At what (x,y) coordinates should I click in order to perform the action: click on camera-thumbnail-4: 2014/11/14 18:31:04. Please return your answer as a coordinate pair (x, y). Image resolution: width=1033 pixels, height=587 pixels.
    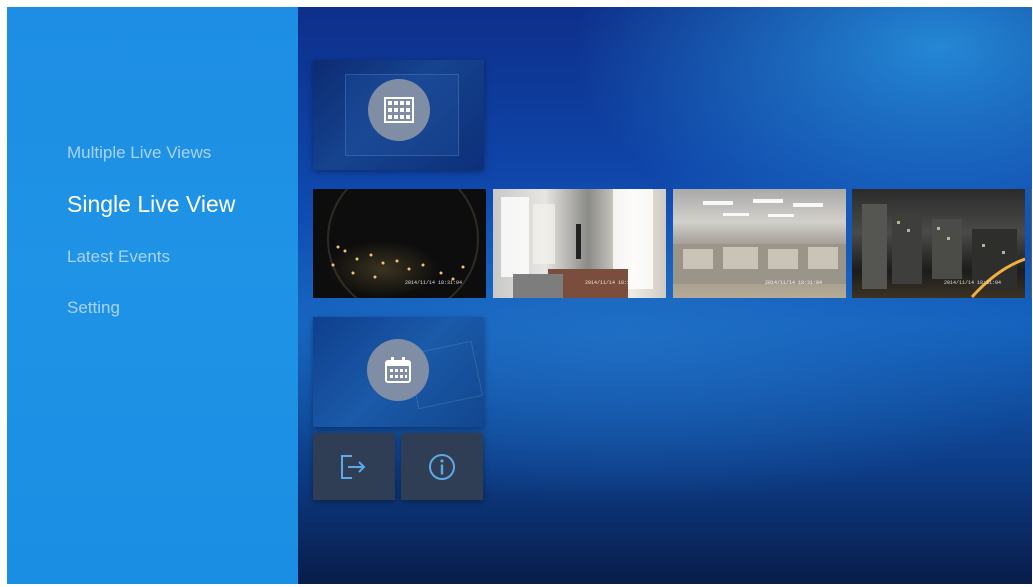
    Looking at the image, I should click on (938, 243).